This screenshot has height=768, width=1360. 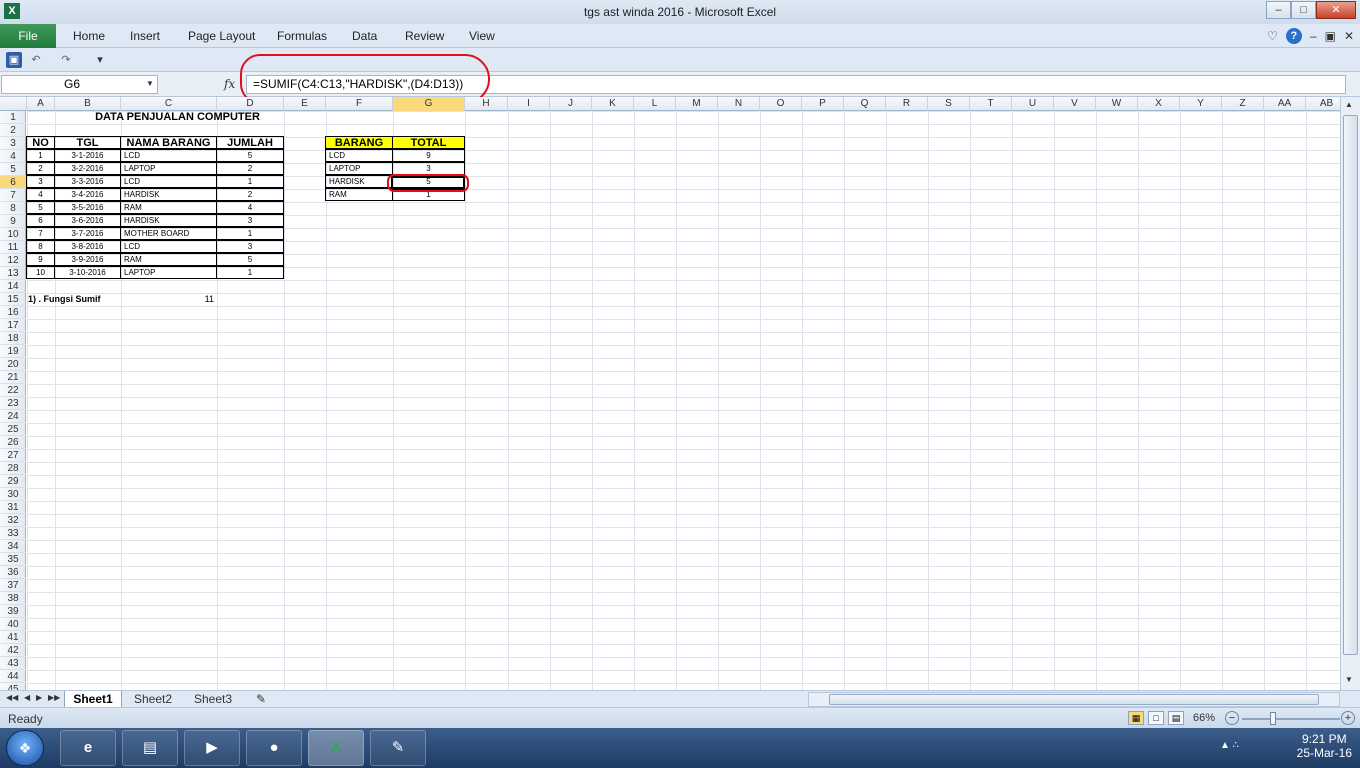 I want to click on row-header: 24, so click(x=13, y=416).